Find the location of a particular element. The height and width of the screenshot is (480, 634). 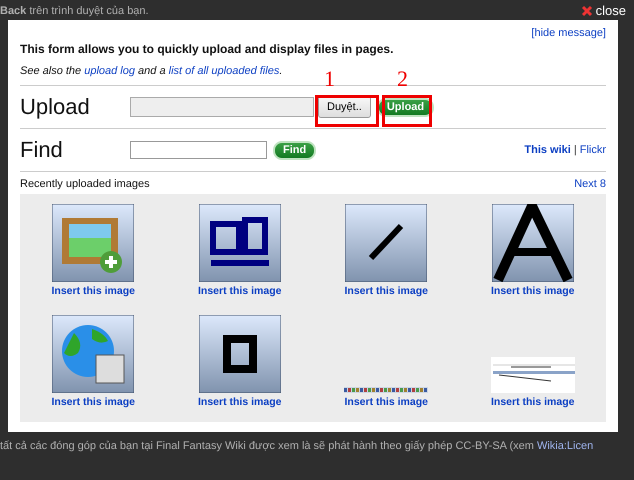

section-title: Recently uploaded images is located at coordinates (85, 184).